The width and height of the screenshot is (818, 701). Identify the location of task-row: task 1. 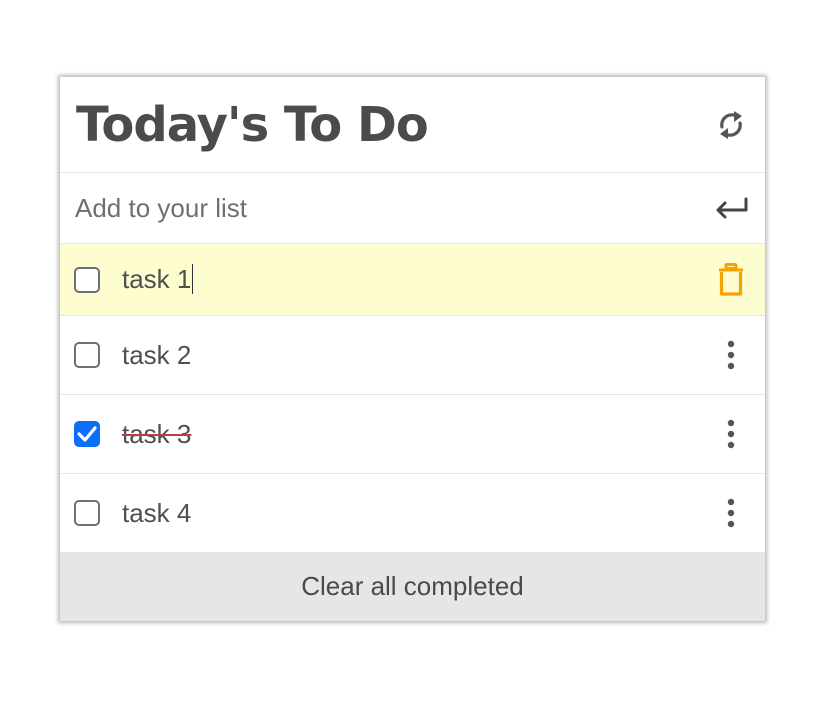
(412, 280).